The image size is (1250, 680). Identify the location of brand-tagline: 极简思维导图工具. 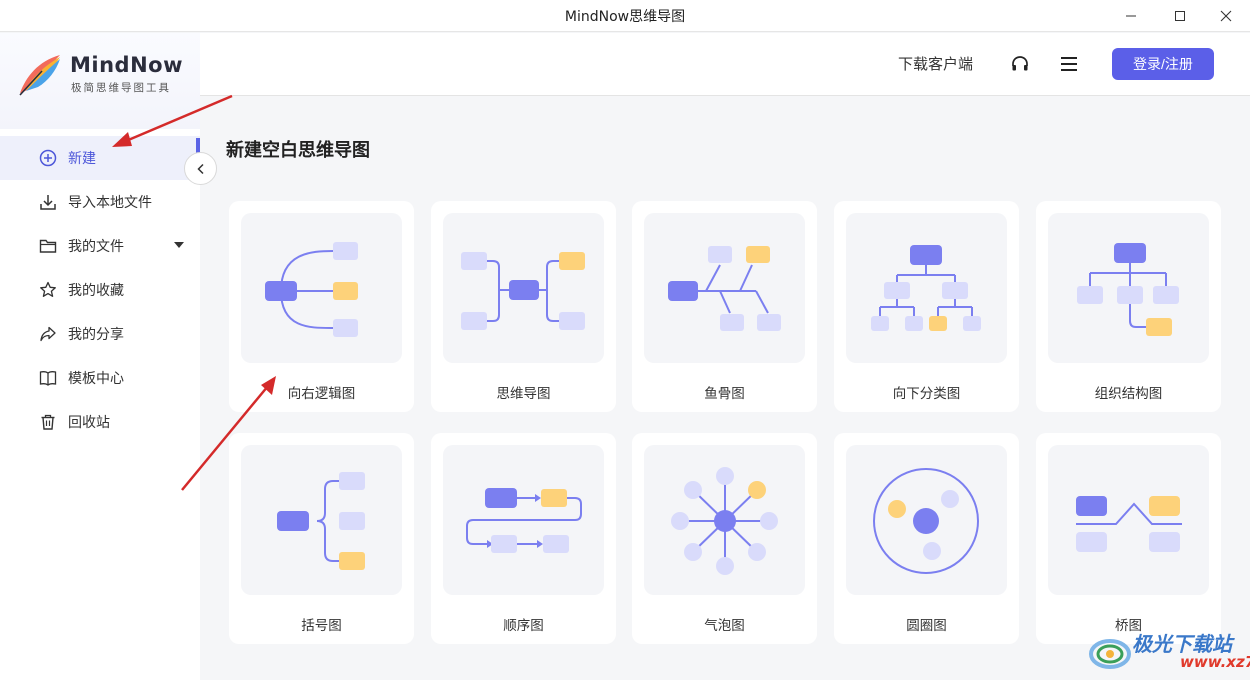
(121, 88).